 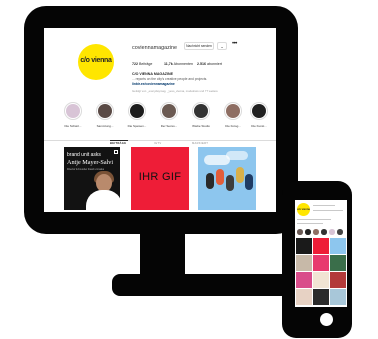 I want to click on stat-following: 2.516 abonniert, so click(x=209, y=64).